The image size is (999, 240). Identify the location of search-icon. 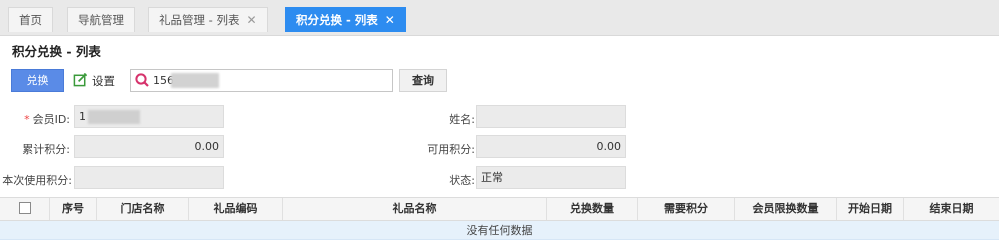
(142, 80).